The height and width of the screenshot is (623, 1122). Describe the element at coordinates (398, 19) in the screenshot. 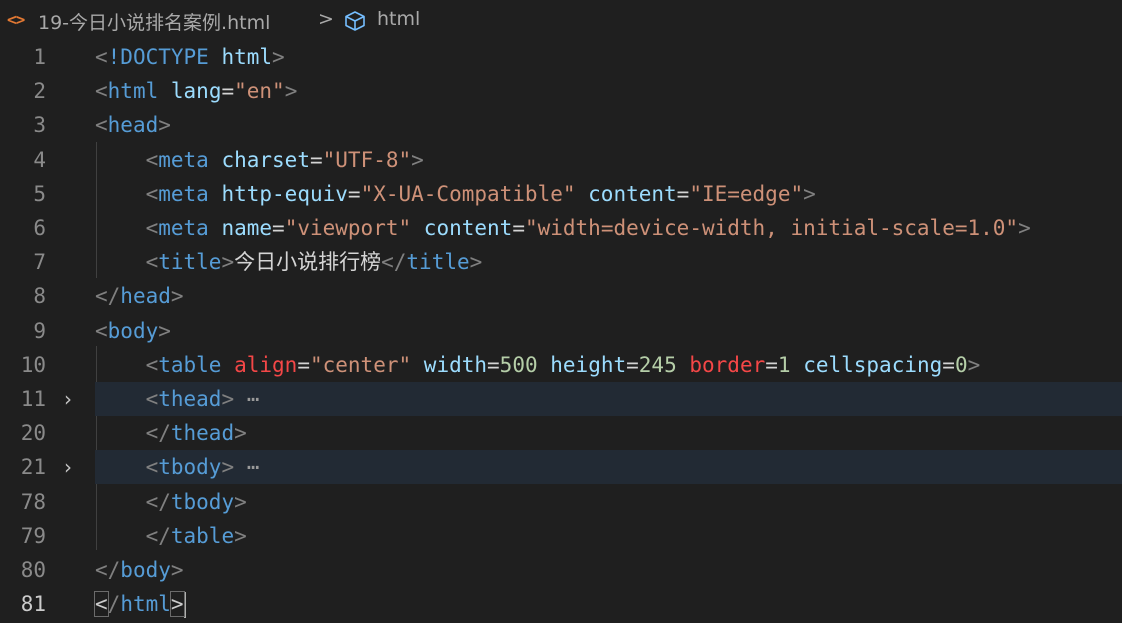

I see `breadcrumb-node: html` at that location.